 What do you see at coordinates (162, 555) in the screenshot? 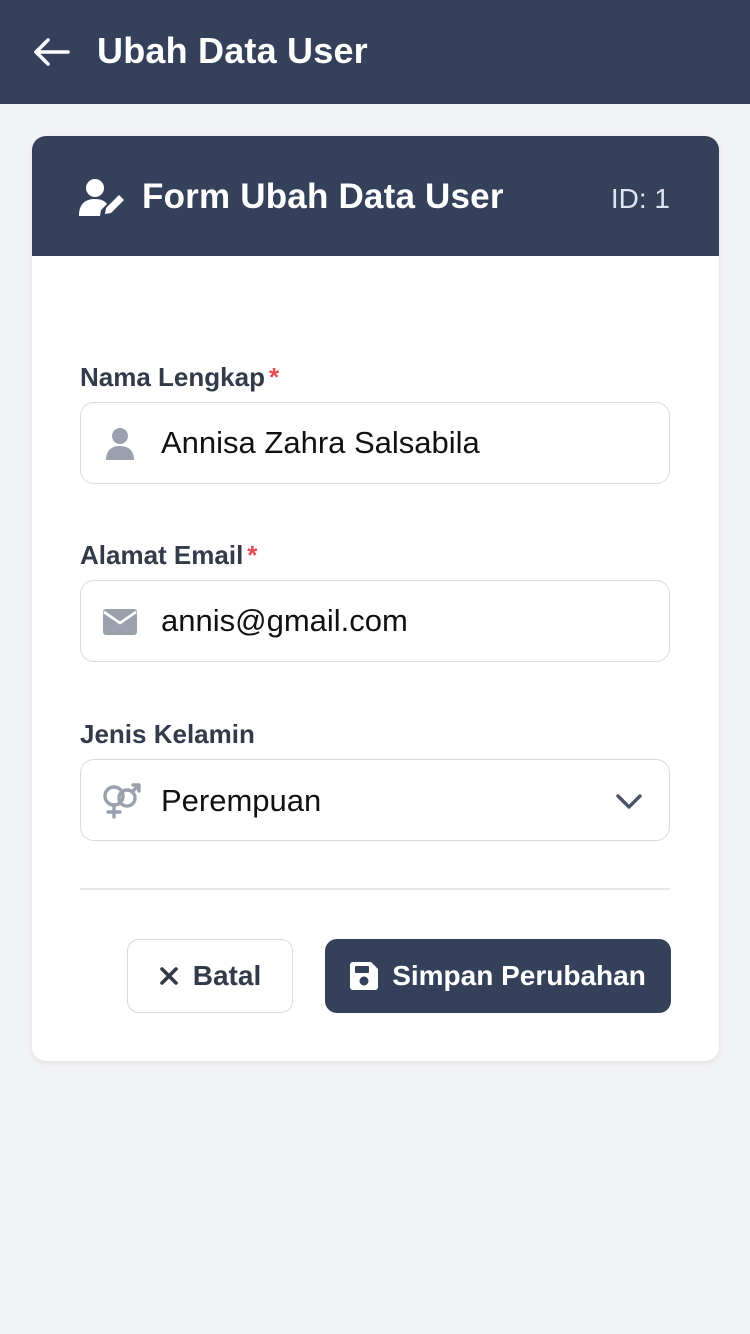
I see `email-label-text: Alamat Email` at bounding box center [162, 555].